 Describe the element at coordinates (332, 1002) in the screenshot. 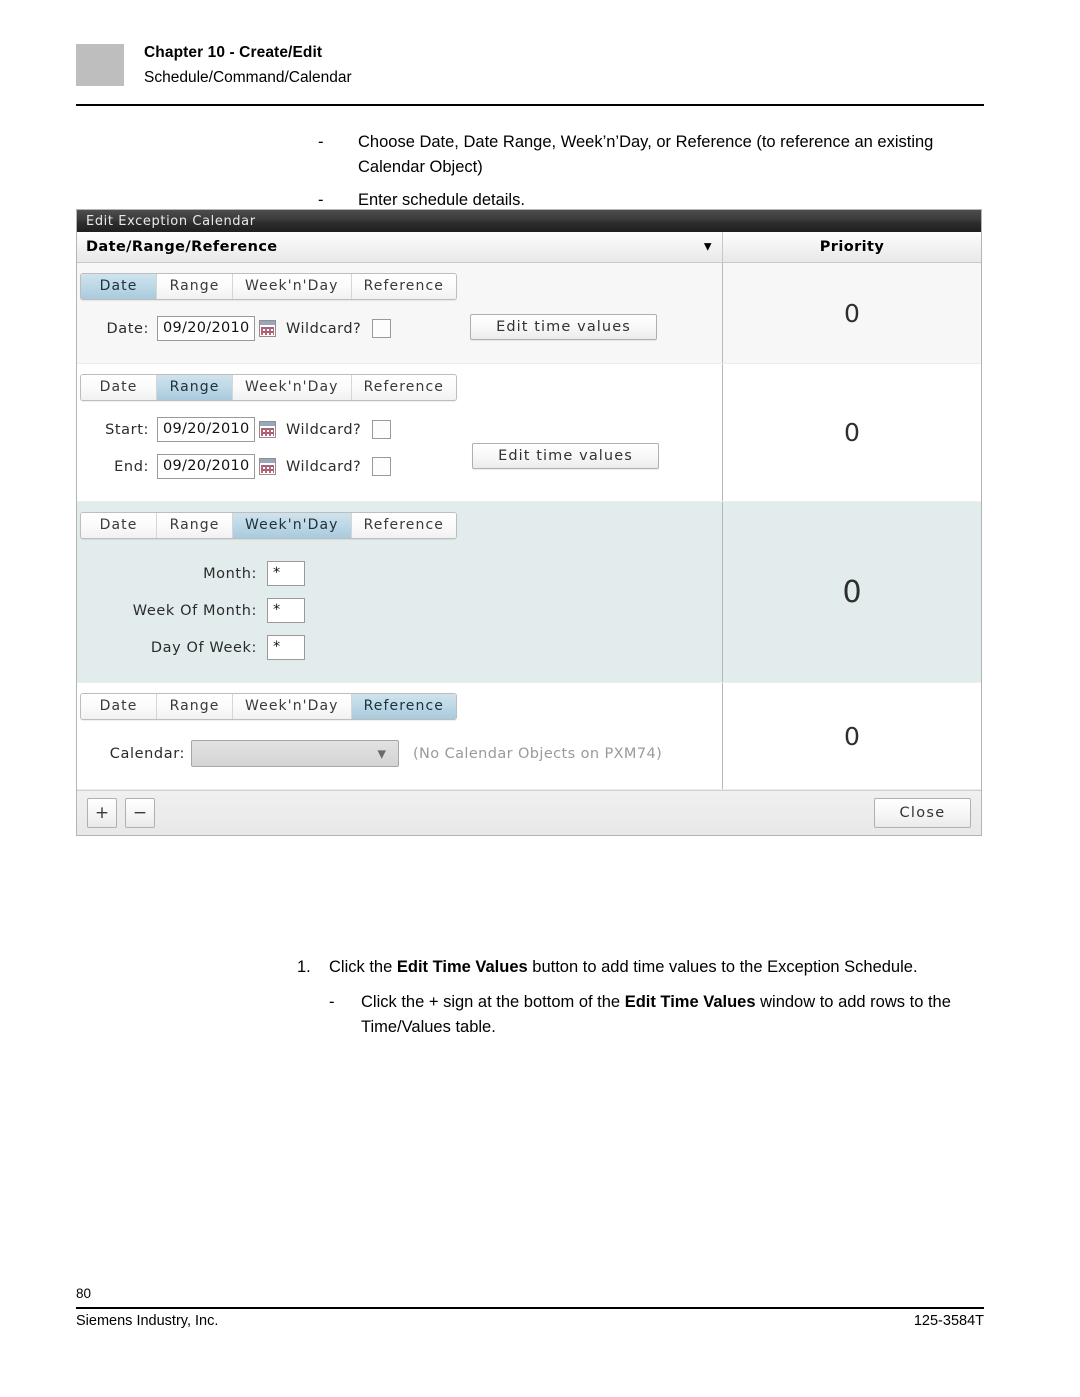

I see `step-marker: -` at that location.